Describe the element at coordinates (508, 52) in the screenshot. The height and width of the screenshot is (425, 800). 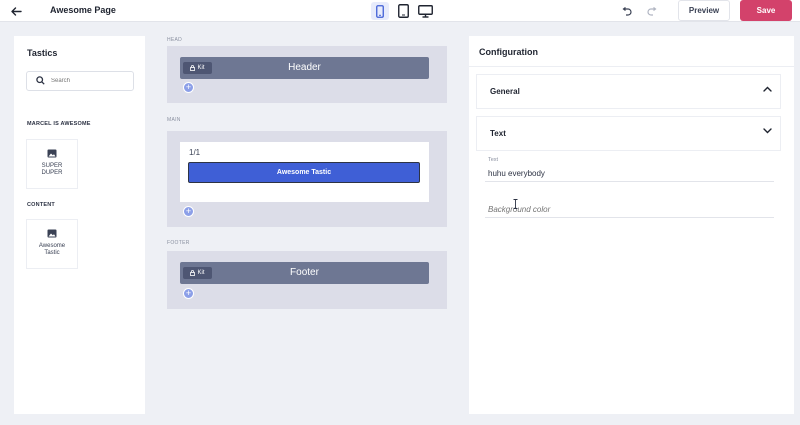
I see `configuration-title: Configuration` at that location.